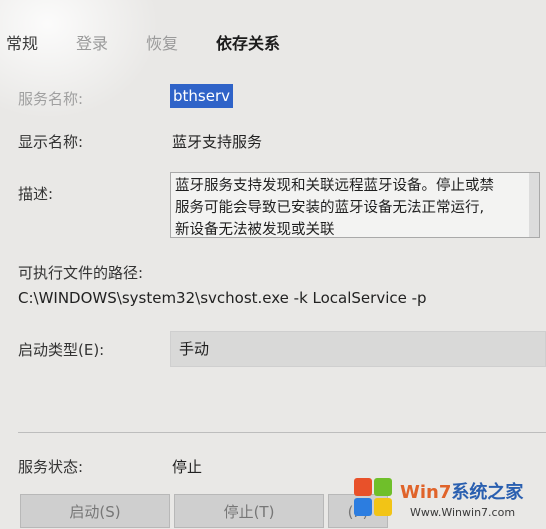 This screenshot has width=546, height=529. Describe the element at coordinates (95, 511) in the screenshot. I see `start-button: 启动(S)` at that location.